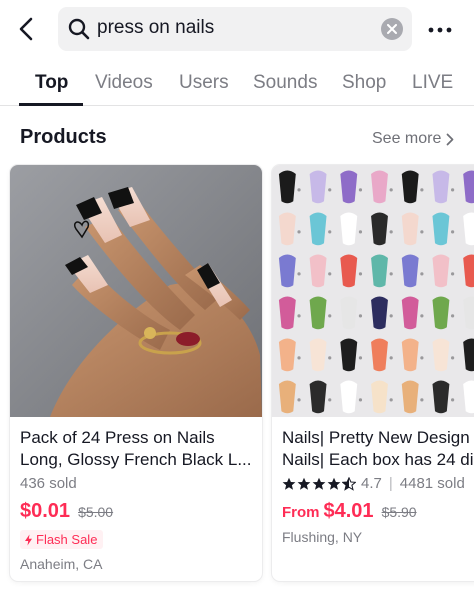 This screenshot has width=474, height=589. I want to click on flash-sale-badge: Flash Sale, so click(62, 539).